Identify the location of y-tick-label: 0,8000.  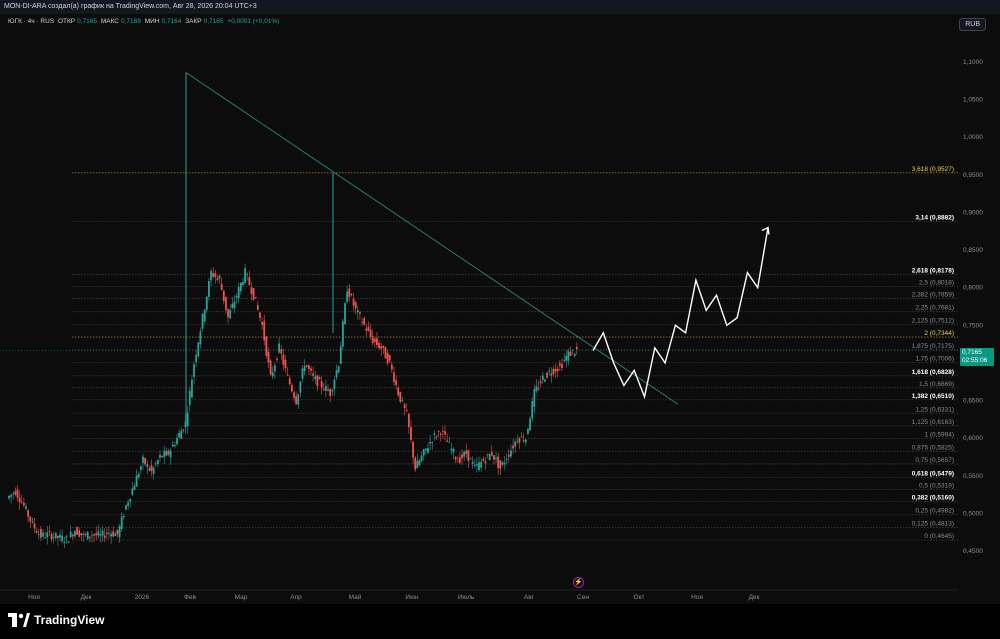
(973, 288).